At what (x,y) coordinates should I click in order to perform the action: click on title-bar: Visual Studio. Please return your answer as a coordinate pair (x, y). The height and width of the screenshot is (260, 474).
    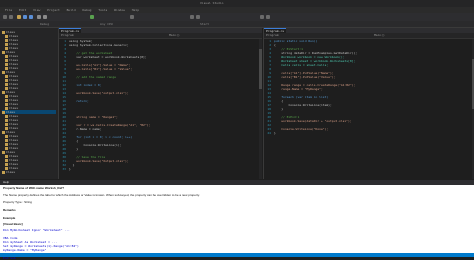
    Looking at the image, I should click on (237, 3).